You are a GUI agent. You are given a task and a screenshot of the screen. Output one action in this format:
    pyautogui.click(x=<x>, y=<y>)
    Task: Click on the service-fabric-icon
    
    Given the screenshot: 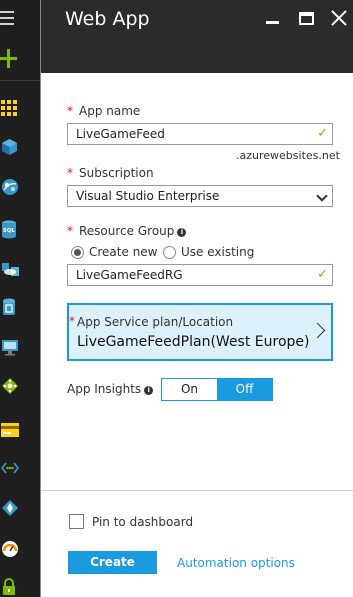 What is the action you would take?
    pyautogui.click(x=20, y=386)
    